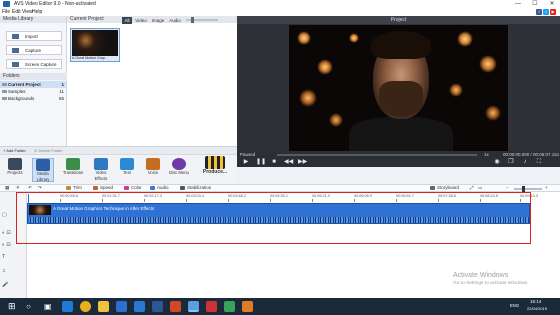 This screenshot has width=560, height=315. I want to click on avs-icon, so click(193, 306).